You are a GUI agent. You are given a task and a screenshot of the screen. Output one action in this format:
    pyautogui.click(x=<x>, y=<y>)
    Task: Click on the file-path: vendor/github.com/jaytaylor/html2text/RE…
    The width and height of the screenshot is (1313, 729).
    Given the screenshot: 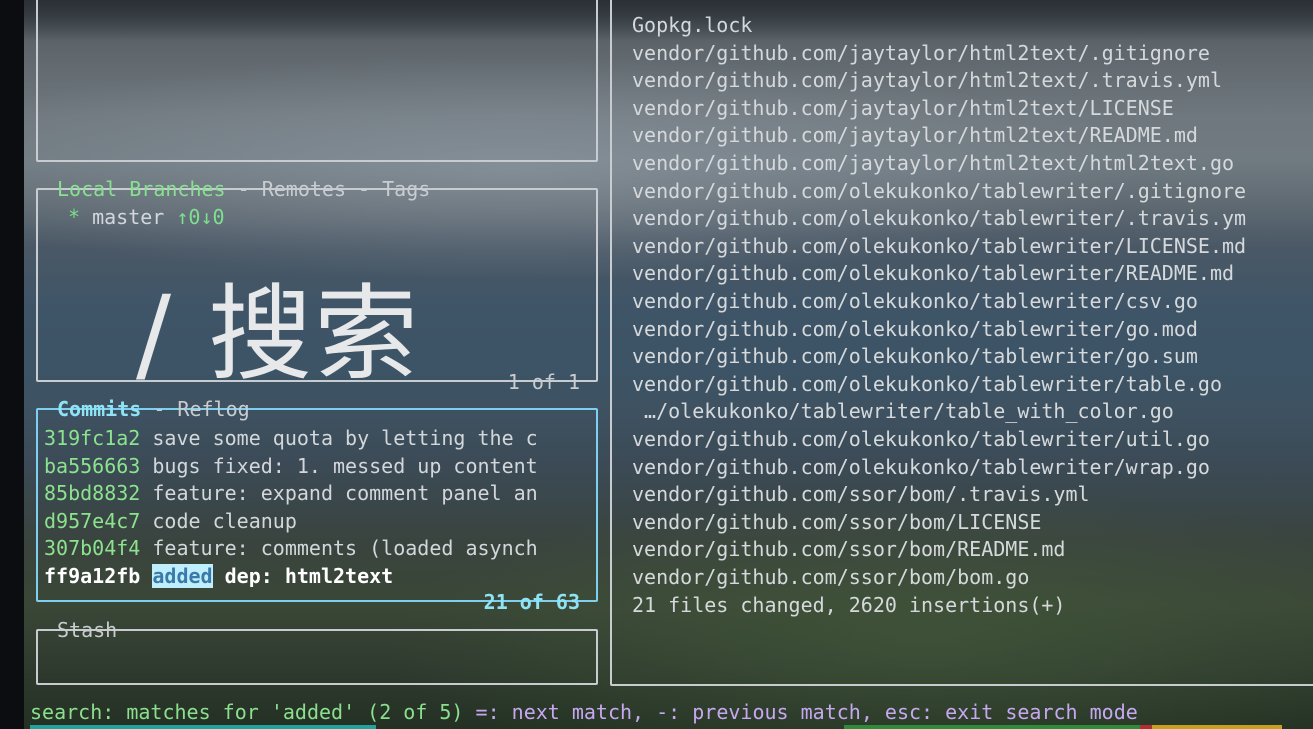 What is the action you would take?
    pyautogui.click(x=915, y=136)
    